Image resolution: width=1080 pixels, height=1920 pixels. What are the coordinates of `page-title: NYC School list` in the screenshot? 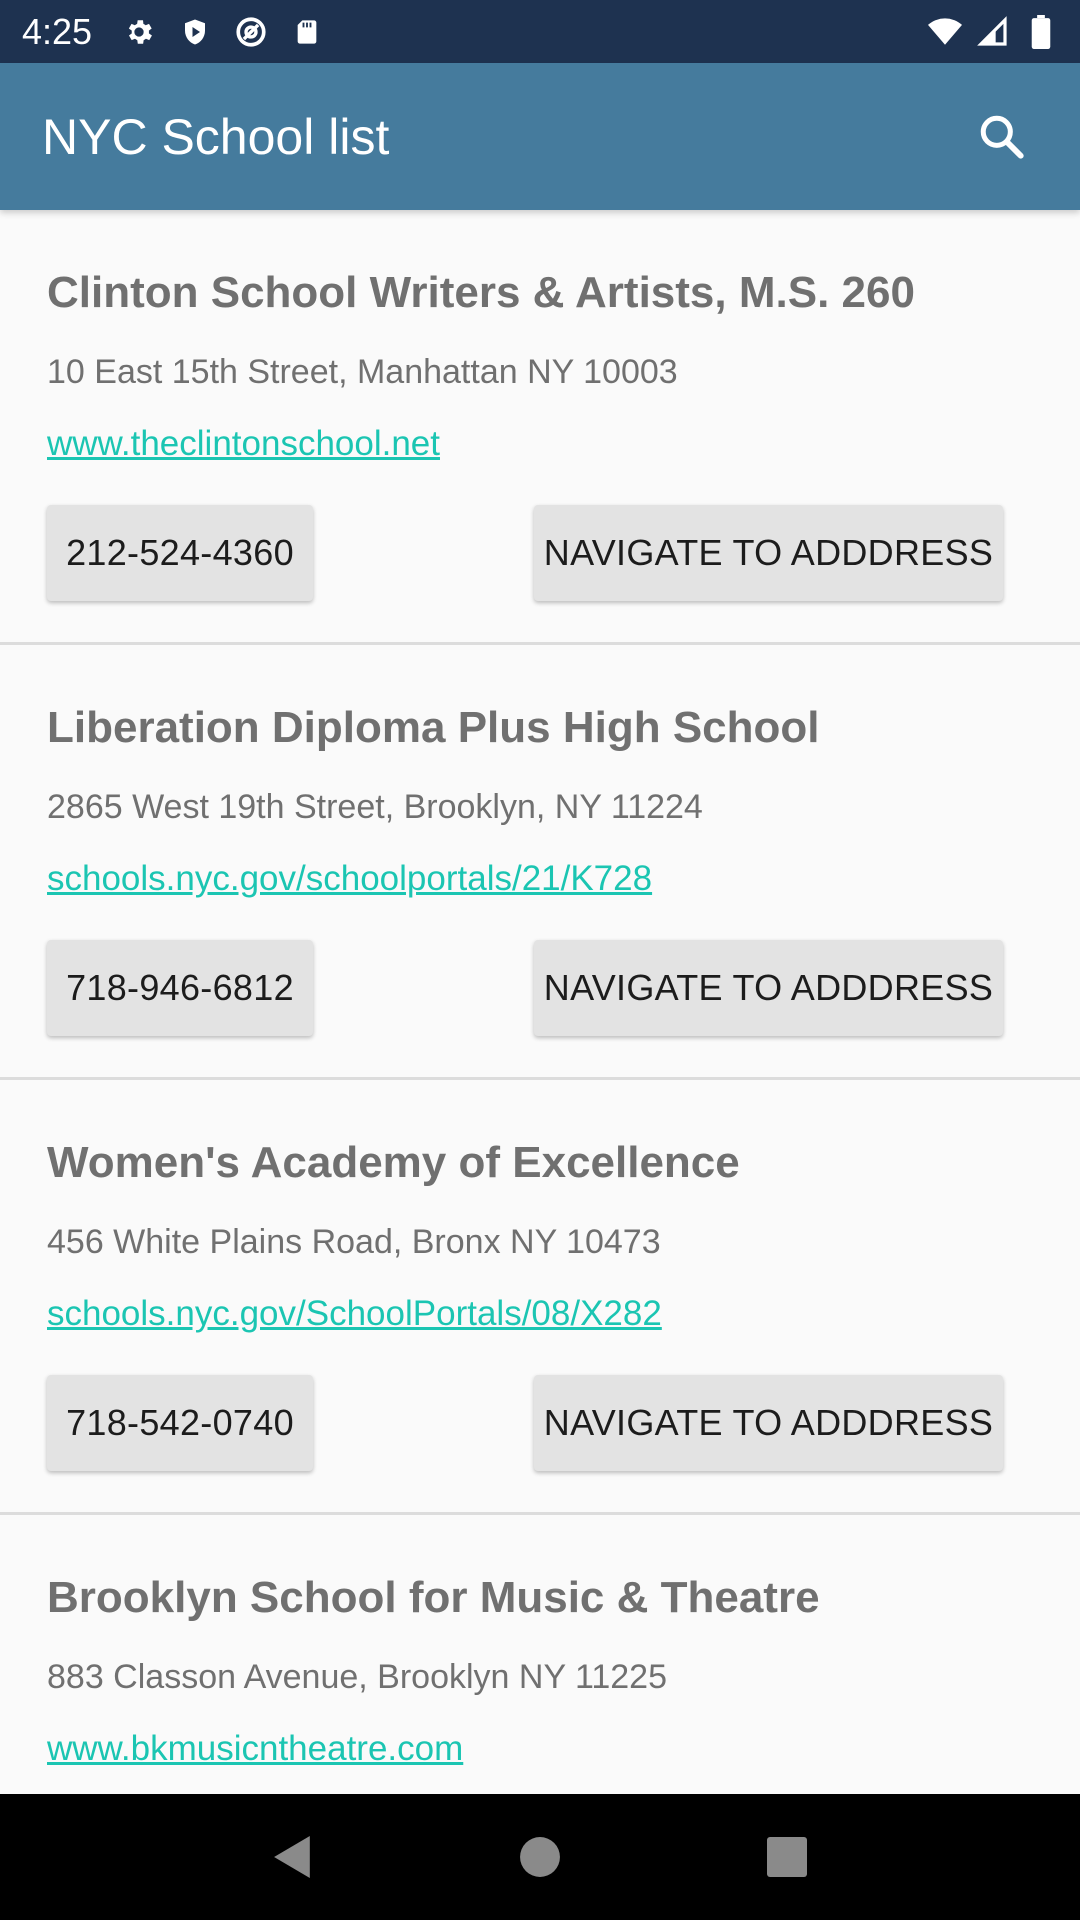 It's located at (216, 136).